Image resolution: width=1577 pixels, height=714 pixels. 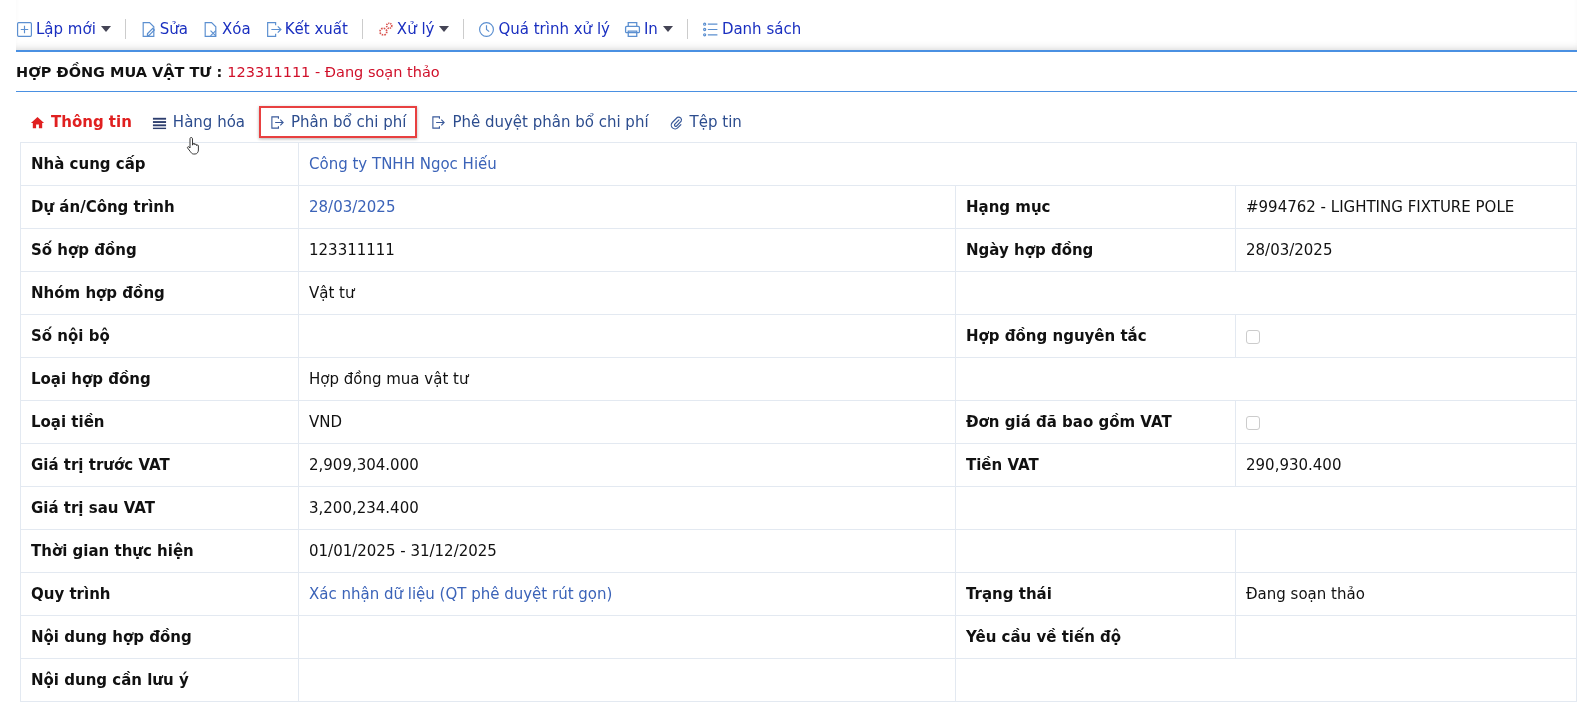 What do you see at coordinates (159, 293) in the screenshot?
I see `field-label: Nhóm hợp đồng` at bounding box center [159, 293].